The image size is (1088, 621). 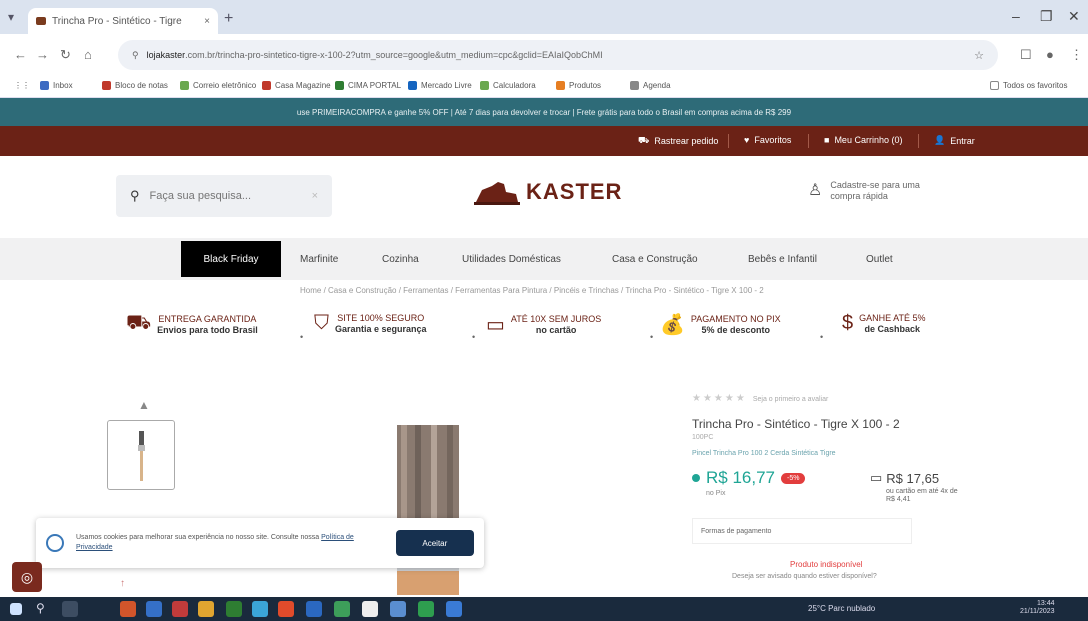 I want to click on credit-card-icon: ▭, so click(x=495, y=325).